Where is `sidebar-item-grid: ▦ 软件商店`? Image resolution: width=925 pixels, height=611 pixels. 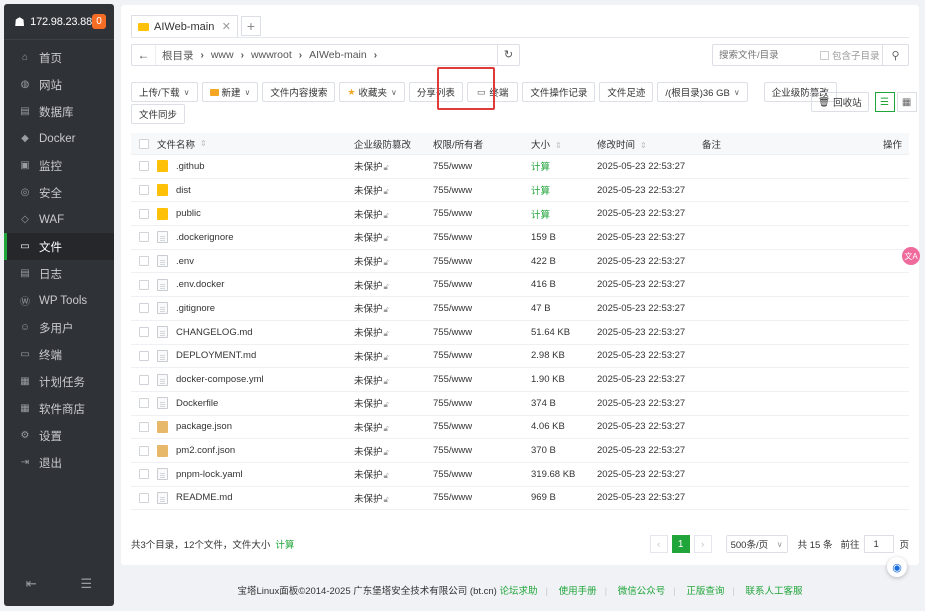 sidebar-item-grid: ▦ 软件商店 is located at coordinates (59, 408).